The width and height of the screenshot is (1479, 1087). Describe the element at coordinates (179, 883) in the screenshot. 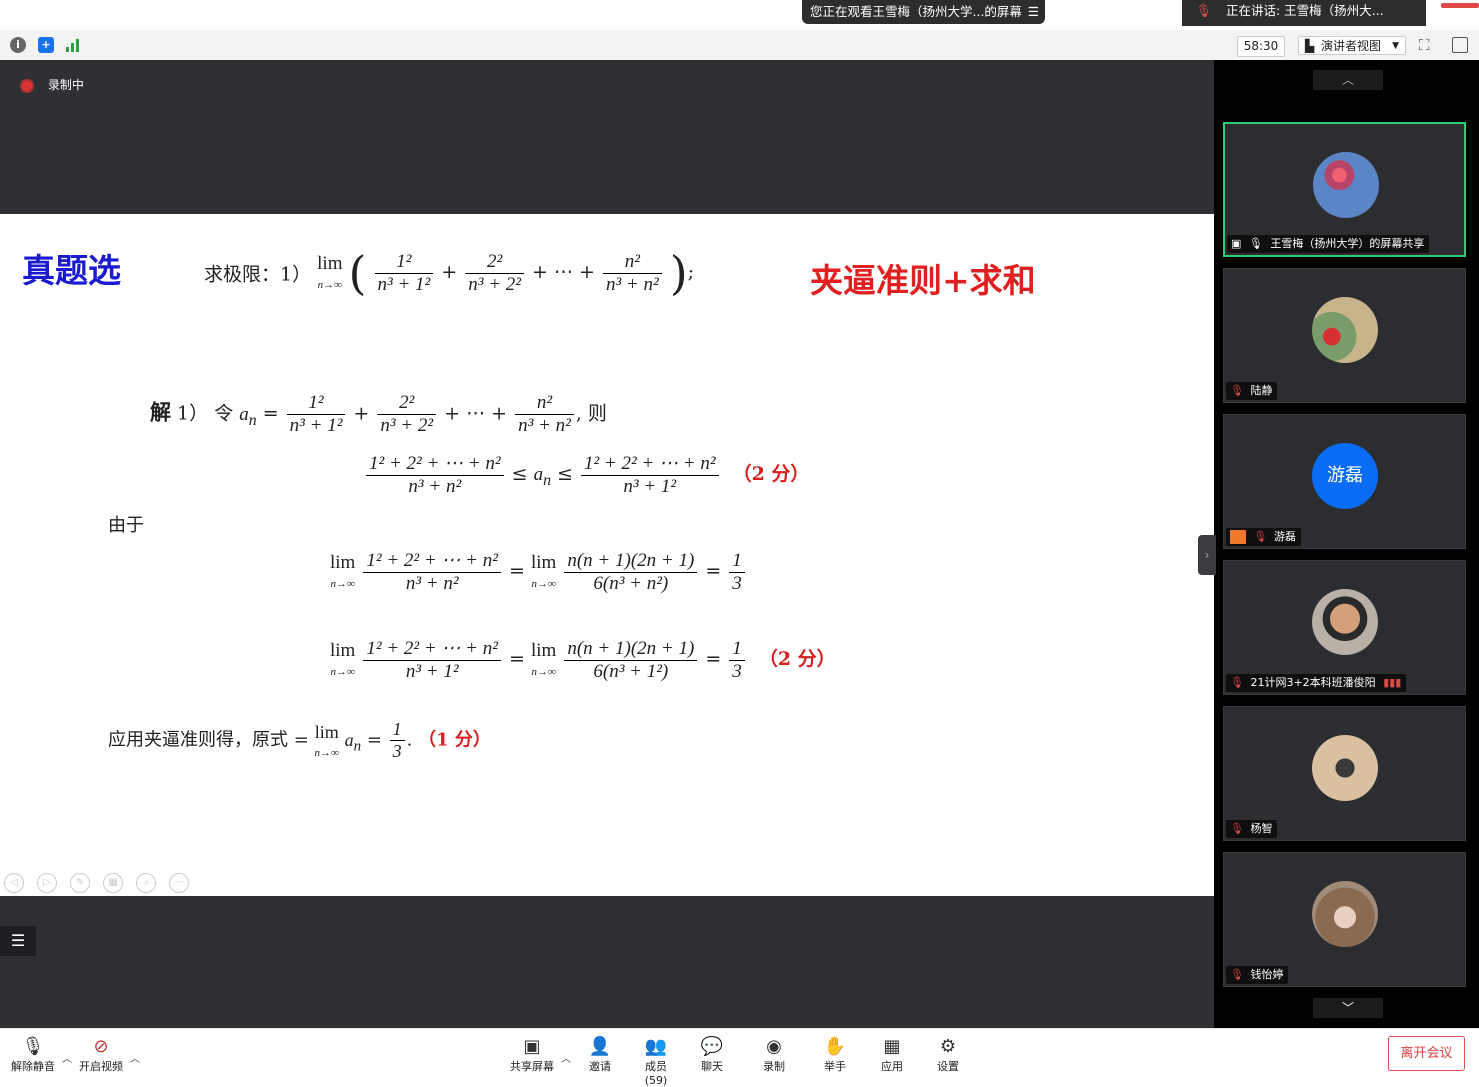

I see `more-icon: ⋯` at that location.